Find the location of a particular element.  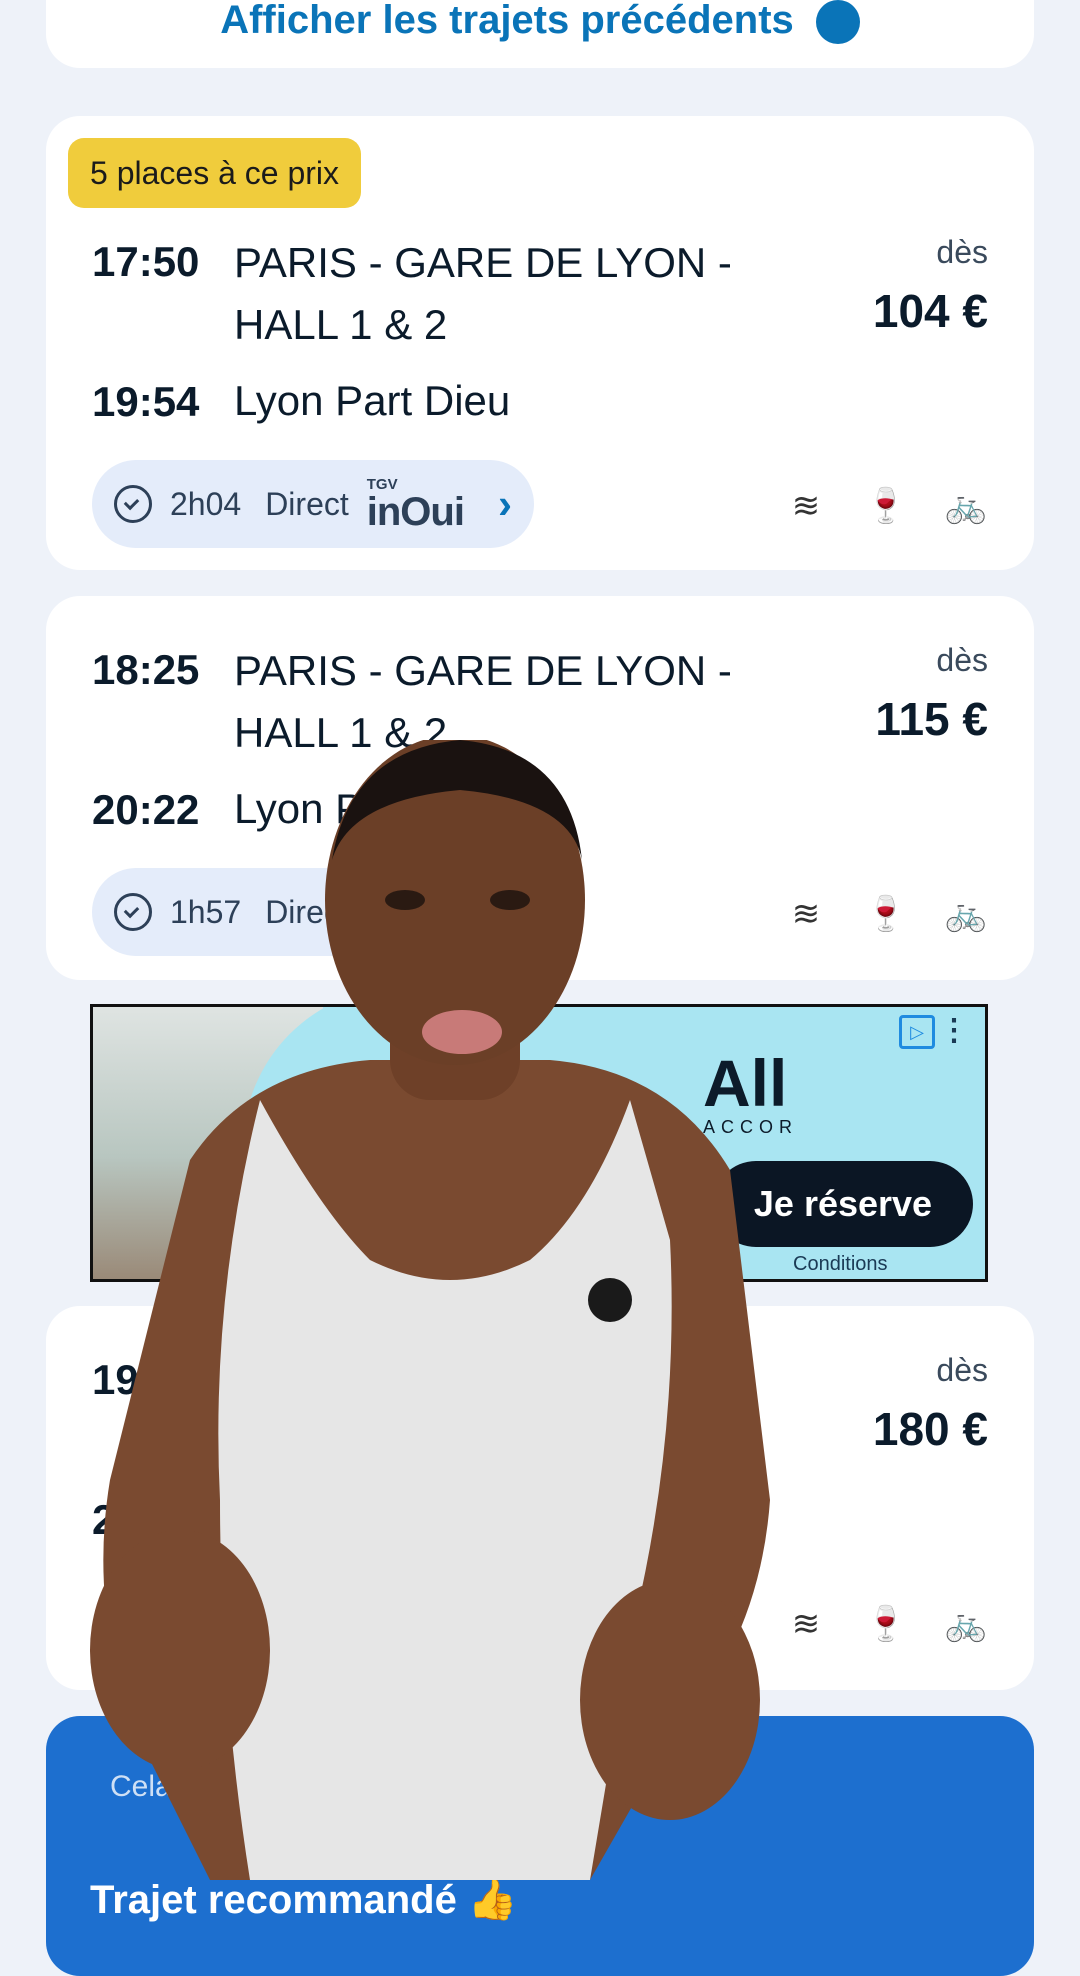

price: 104 € is located at coordinates (930, 311).